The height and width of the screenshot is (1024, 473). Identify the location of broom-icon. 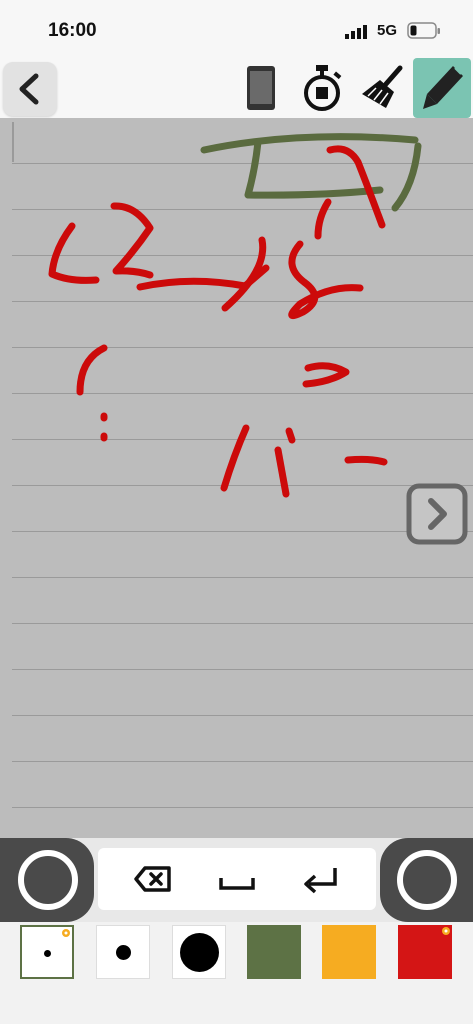
(382, 86).